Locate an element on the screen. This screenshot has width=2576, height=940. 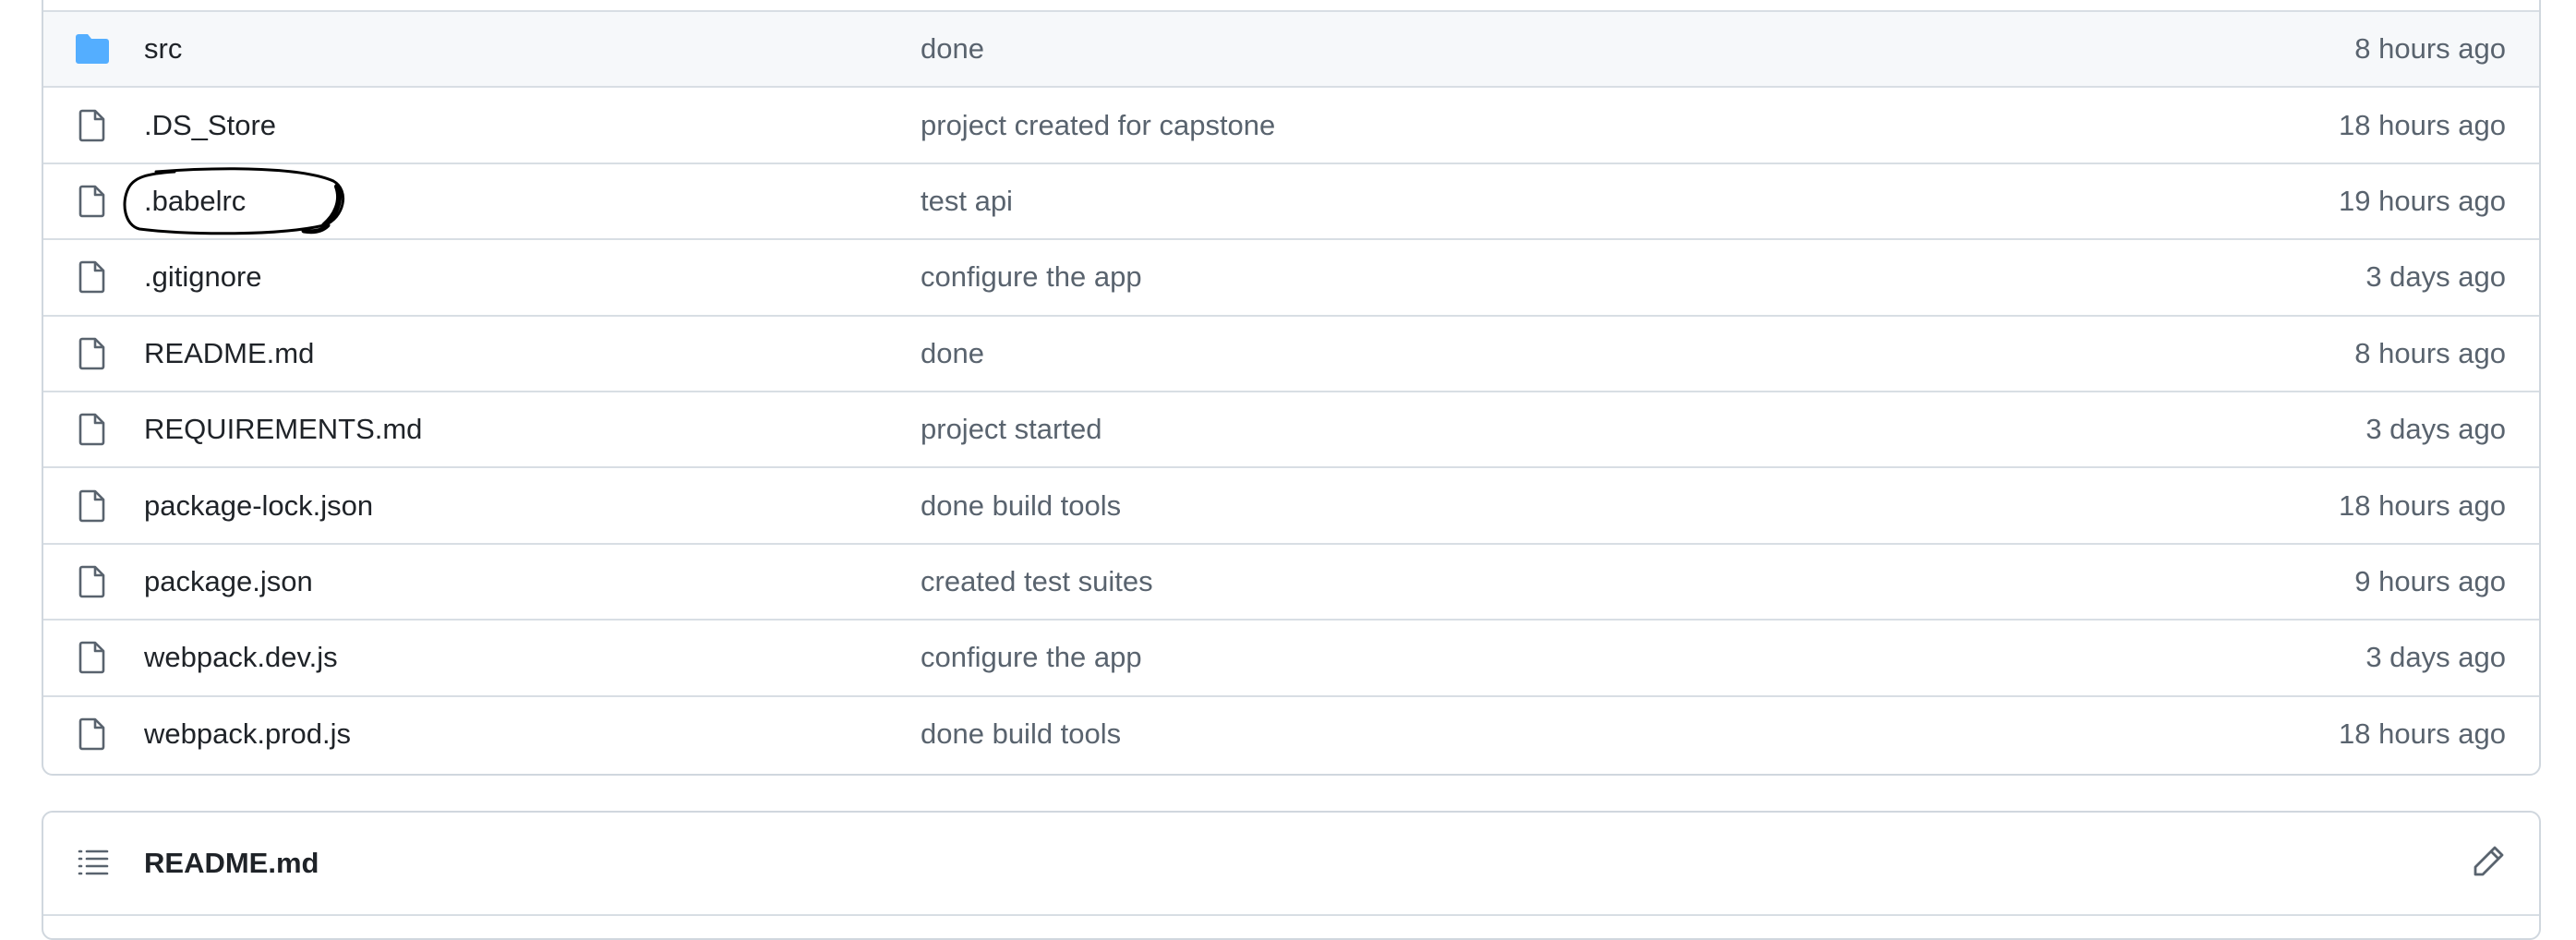
table-row: README.md done 8 hours ago is located at coordinates (1291, 352).